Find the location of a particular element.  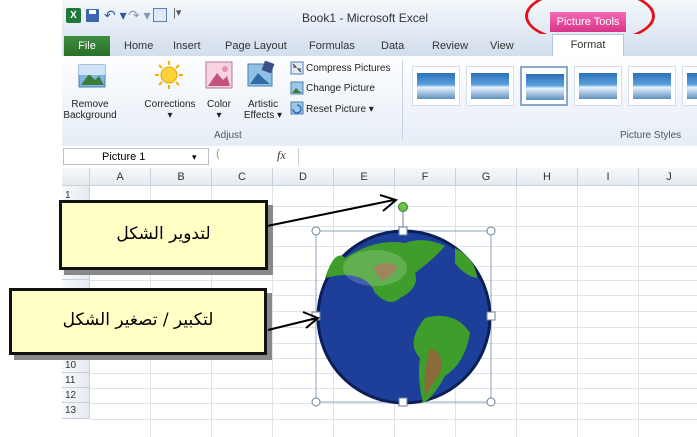

tab-review: Review is located at coordinates (450, 46).